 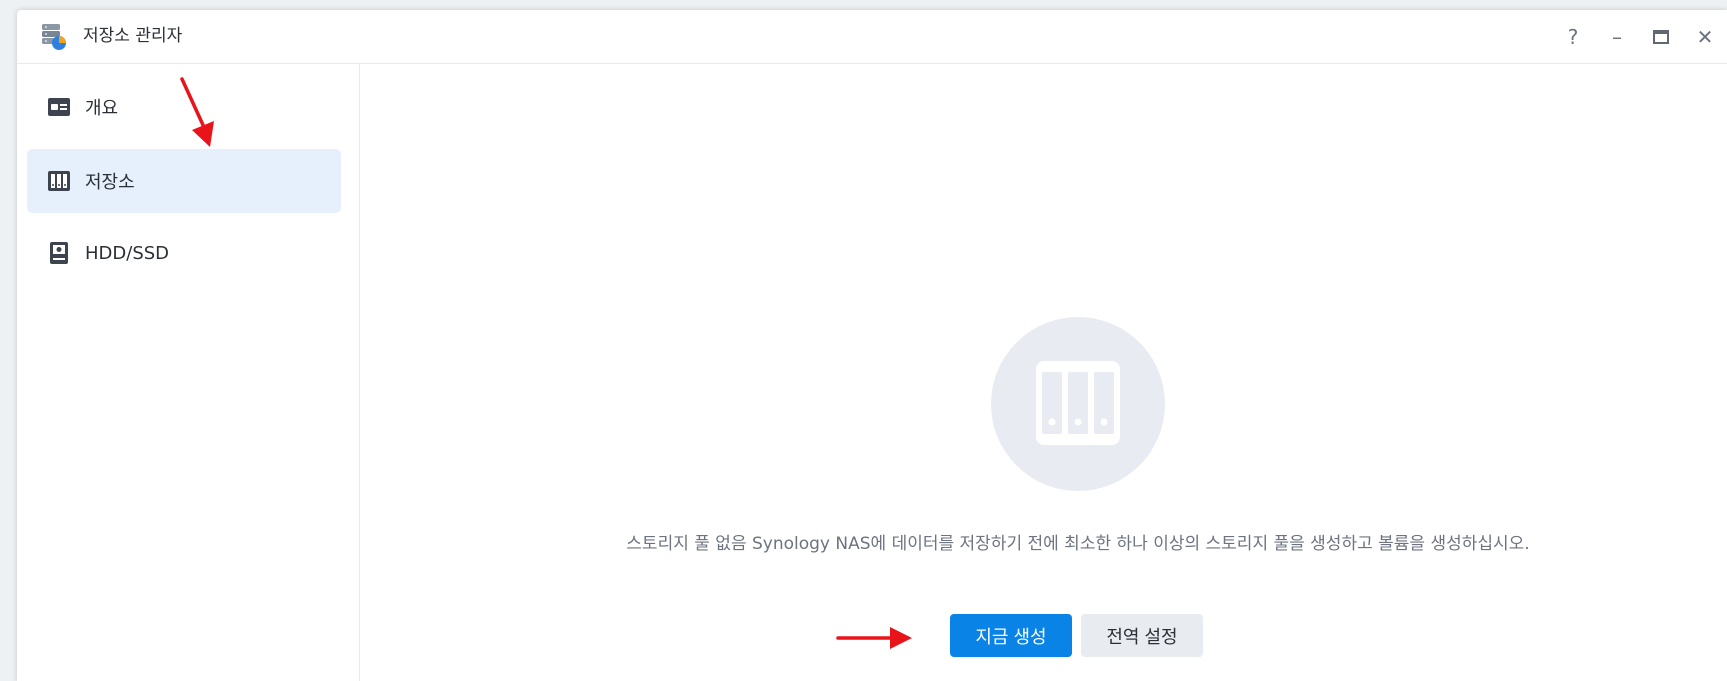 What do you see at coordinates (1617, 36) in the screenshot?
I see `minimize-button: –` at bounding box center [1617, 36].